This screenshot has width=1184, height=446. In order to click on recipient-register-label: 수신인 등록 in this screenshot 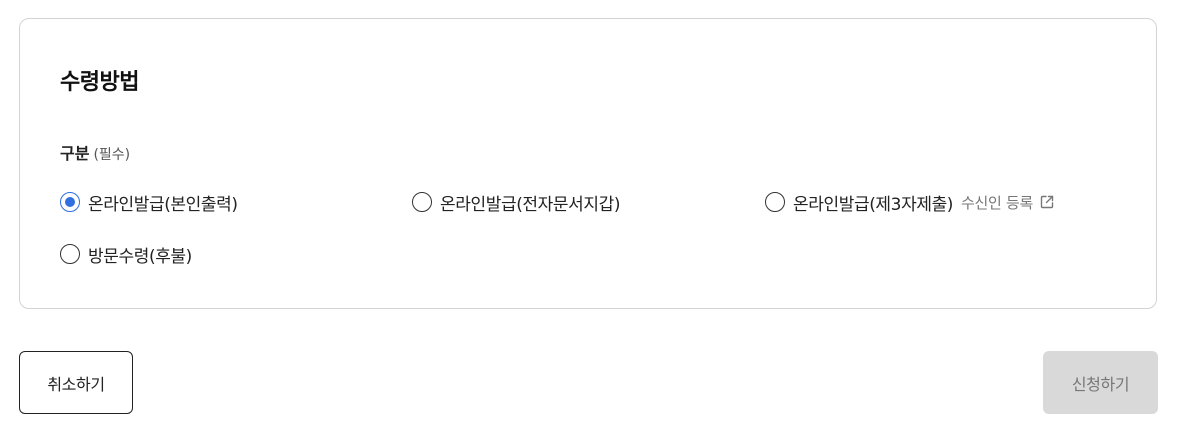, I will do `click(997, 202)`.